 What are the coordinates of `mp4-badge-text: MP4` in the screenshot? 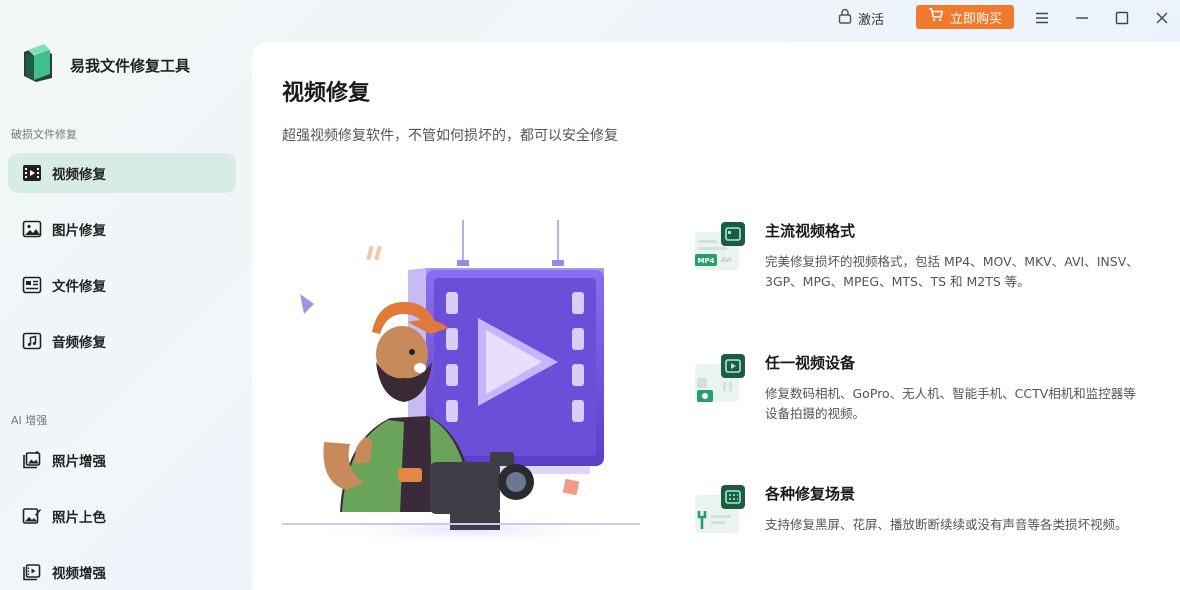 It's located at (706, 261).